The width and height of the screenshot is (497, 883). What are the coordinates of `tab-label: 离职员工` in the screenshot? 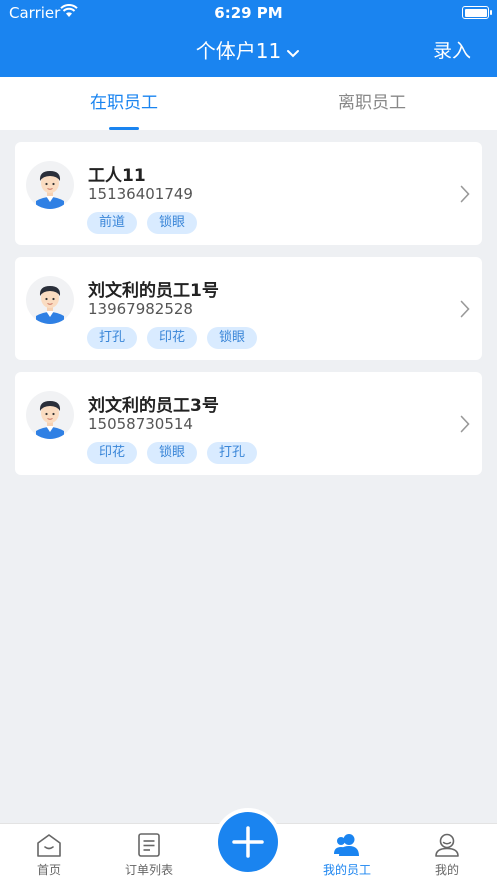 It's located at (372, 103).